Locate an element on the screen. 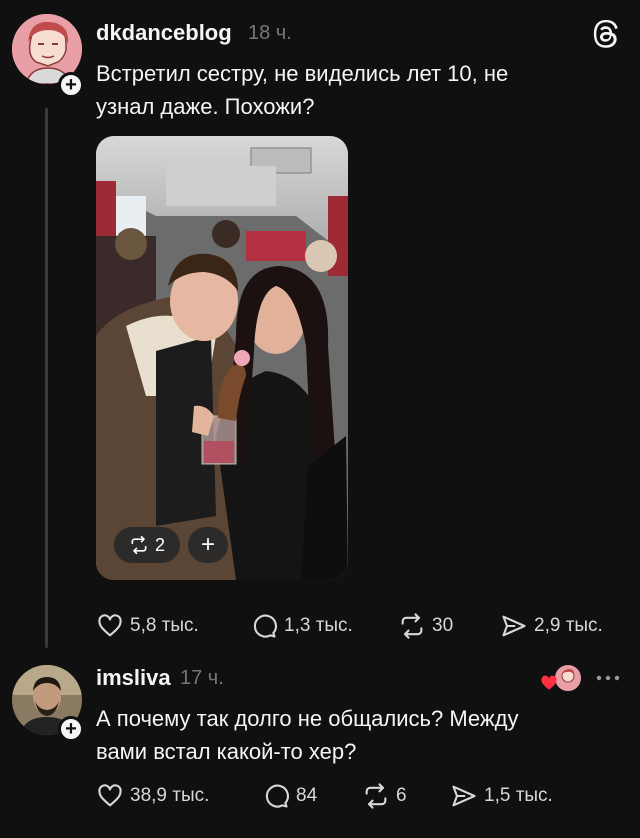  photo-add-button: + is located at coordinates (208, 545).